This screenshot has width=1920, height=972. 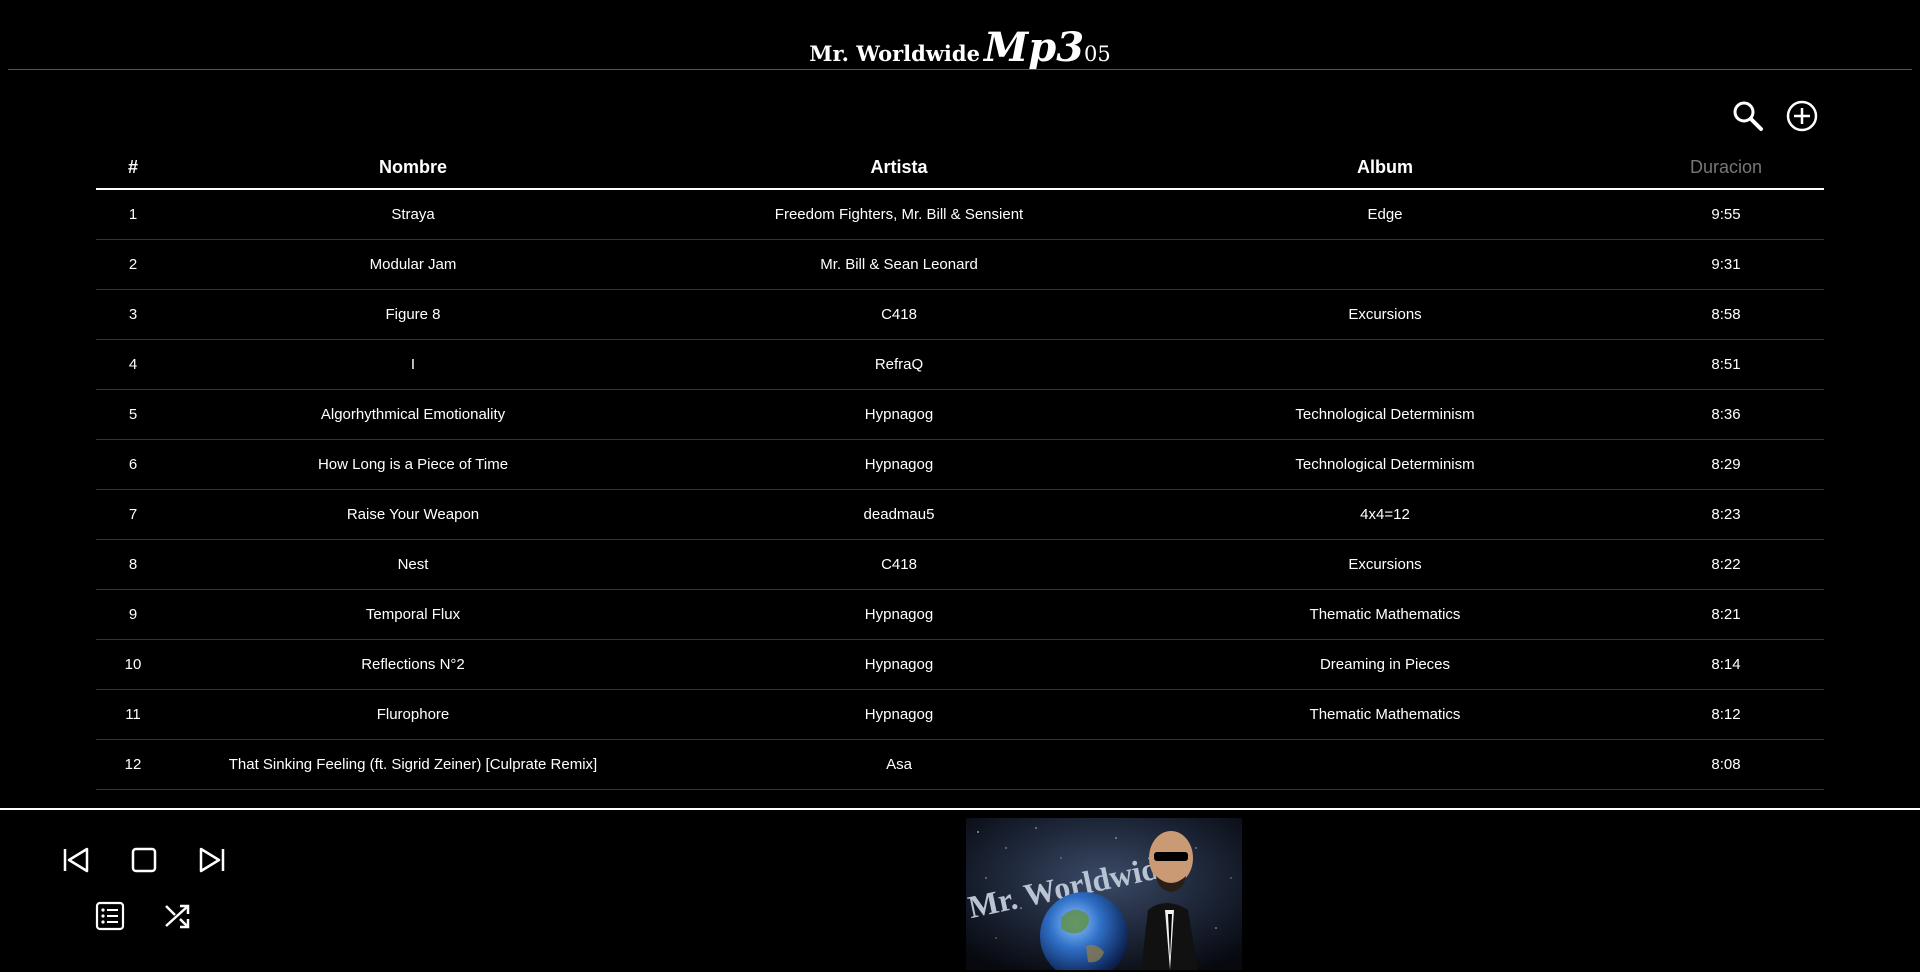 I want to click on cell-name: I, so click(x=413, y=364).